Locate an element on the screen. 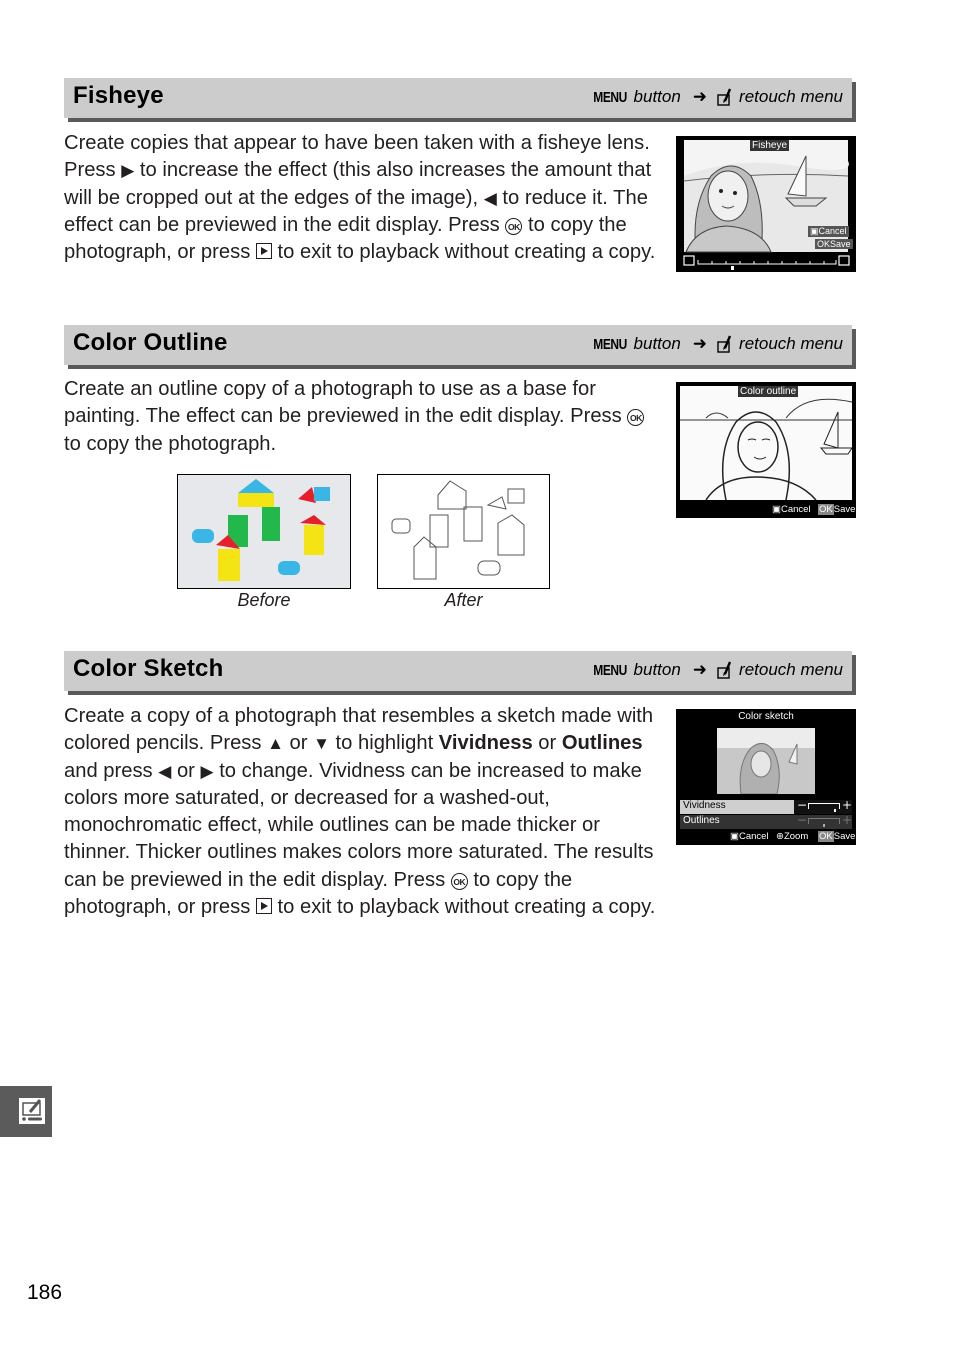 The height and width of the screenshot is (1352, 954). down-arrow-glyph-icon: ▼ is located at coordinates (321, 744).